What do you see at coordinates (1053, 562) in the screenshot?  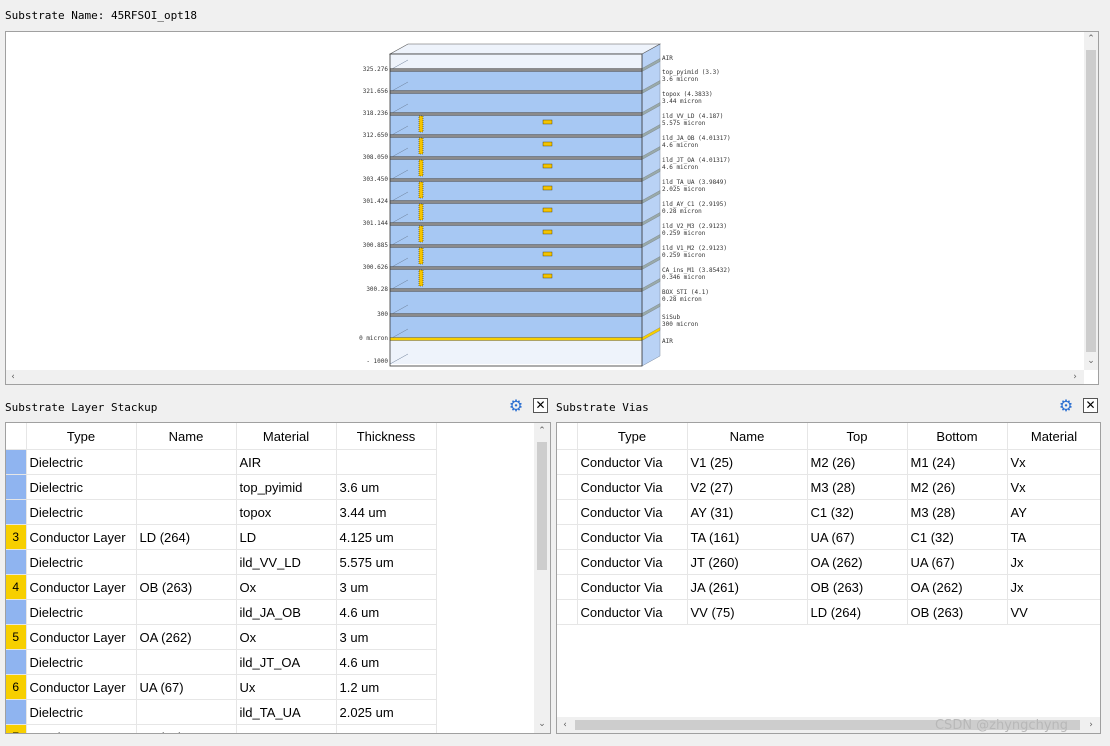 I see `cell-material: Jx` at bounding box center [1053, 562].